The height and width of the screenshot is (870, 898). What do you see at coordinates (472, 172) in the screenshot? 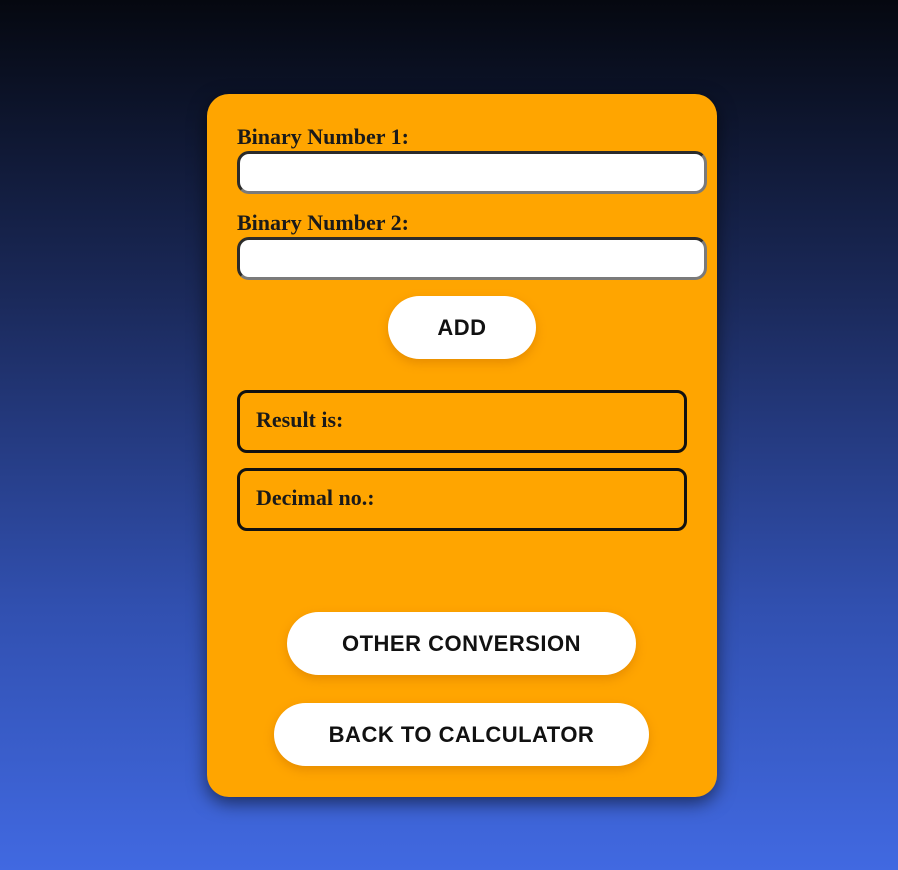
I see `binary-number-1-input` at bounding box center [472, 172].